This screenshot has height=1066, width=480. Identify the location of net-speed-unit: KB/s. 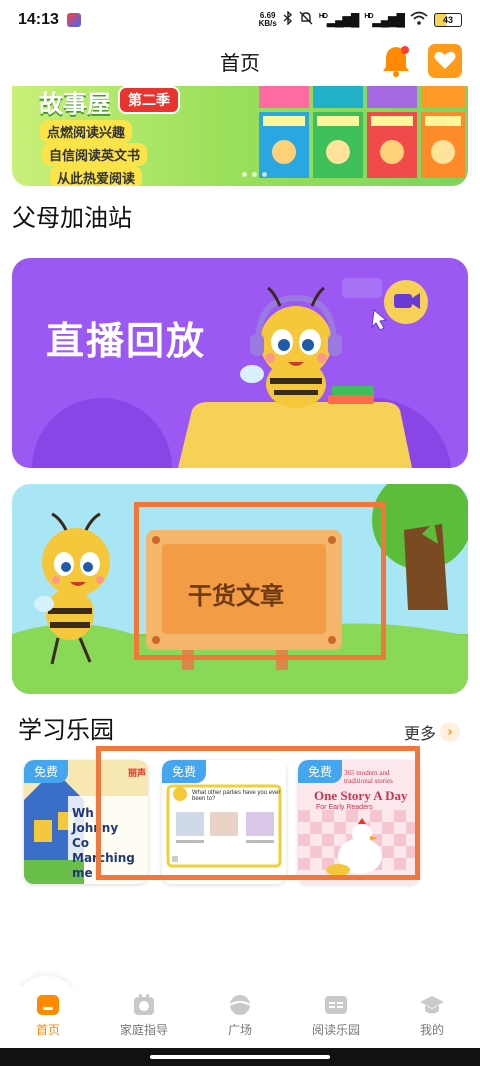
(267, 23).